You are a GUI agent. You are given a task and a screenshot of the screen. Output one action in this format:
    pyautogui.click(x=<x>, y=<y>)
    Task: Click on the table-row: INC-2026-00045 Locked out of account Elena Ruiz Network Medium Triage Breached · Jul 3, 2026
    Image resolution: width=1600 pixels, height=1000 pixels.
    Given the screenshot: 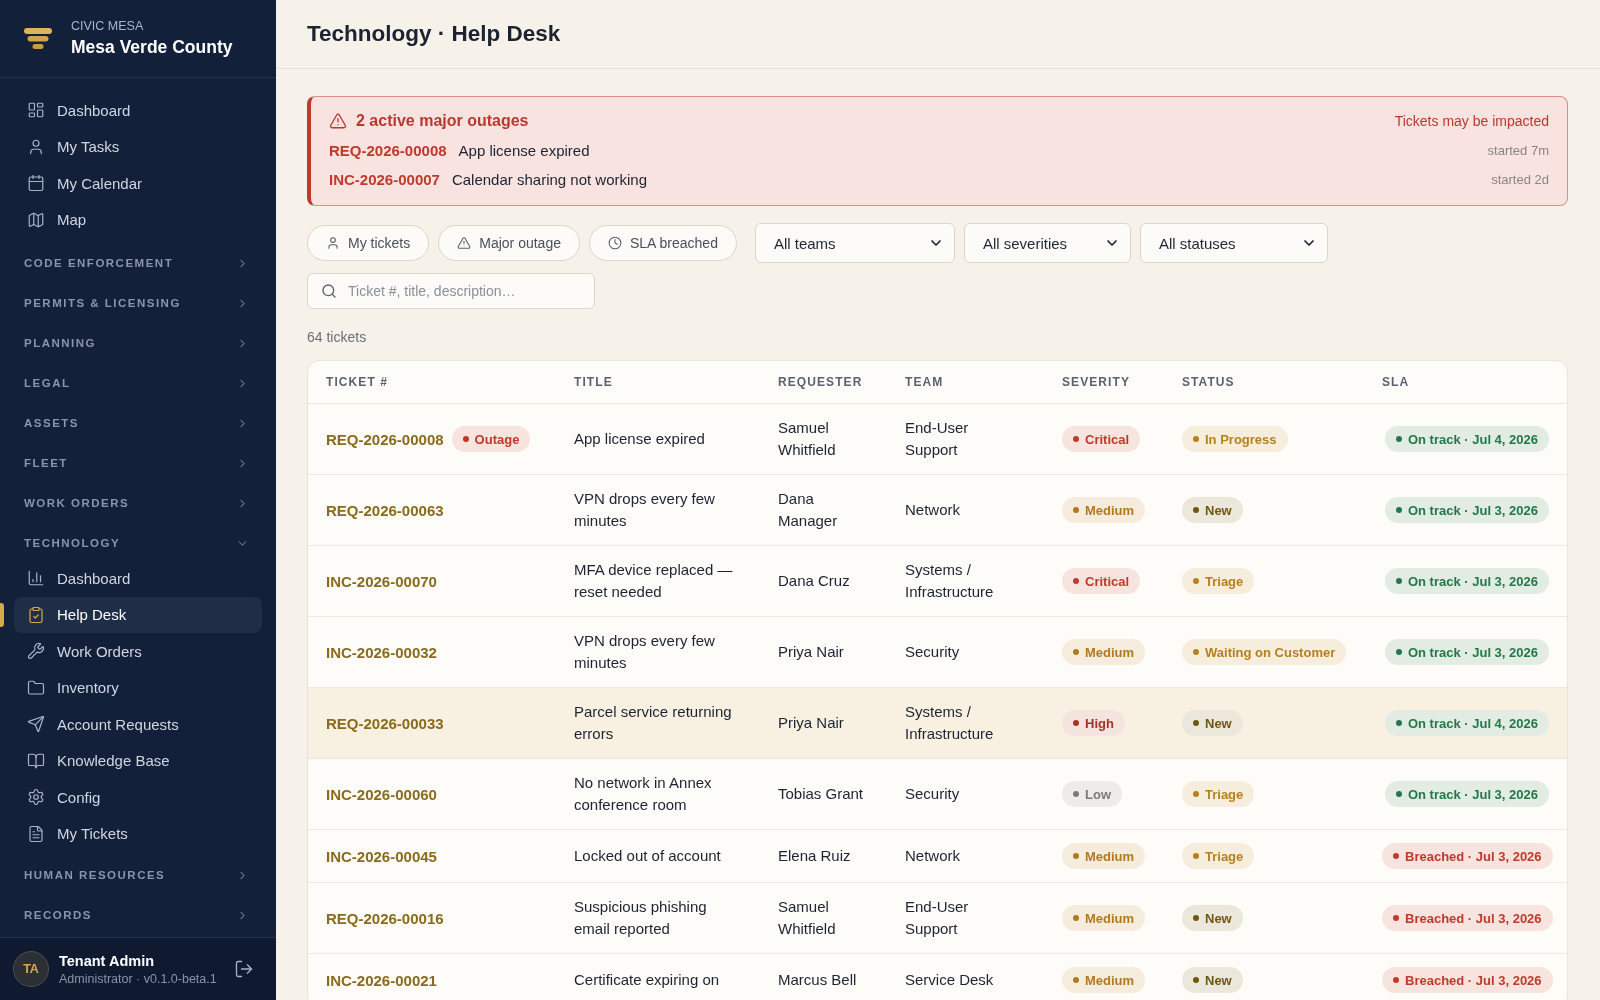 What is the action you would take?
    pyautogui.click(x=937, y=856)
    